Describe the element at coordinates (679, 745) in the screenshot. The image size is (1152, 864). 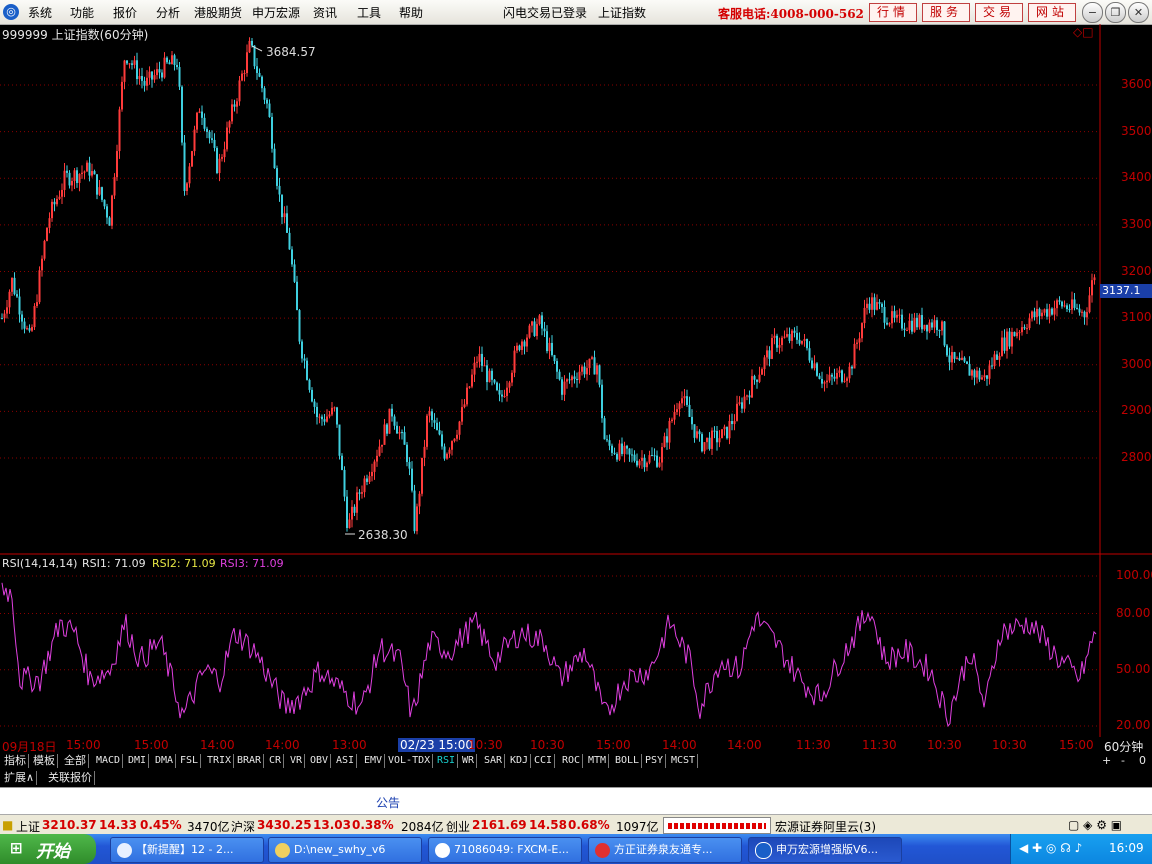
I see `time-tick-label: 14:00` at that location.